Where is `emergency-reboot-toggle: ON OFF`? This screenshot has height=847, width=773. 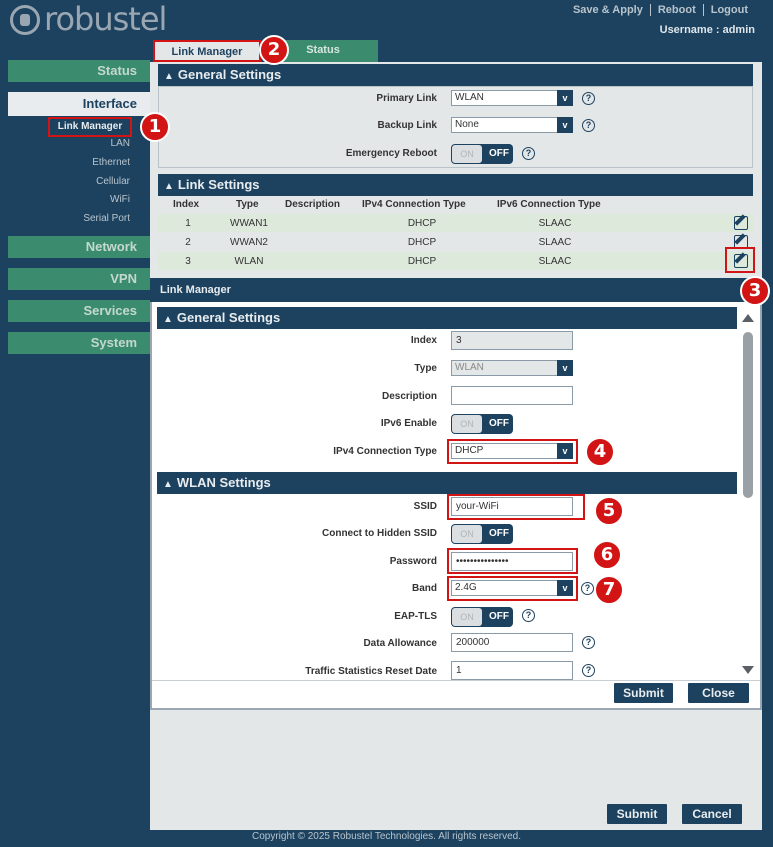
emergency-reboot-toggle: ON OFF is located at coordinates (482, 154).